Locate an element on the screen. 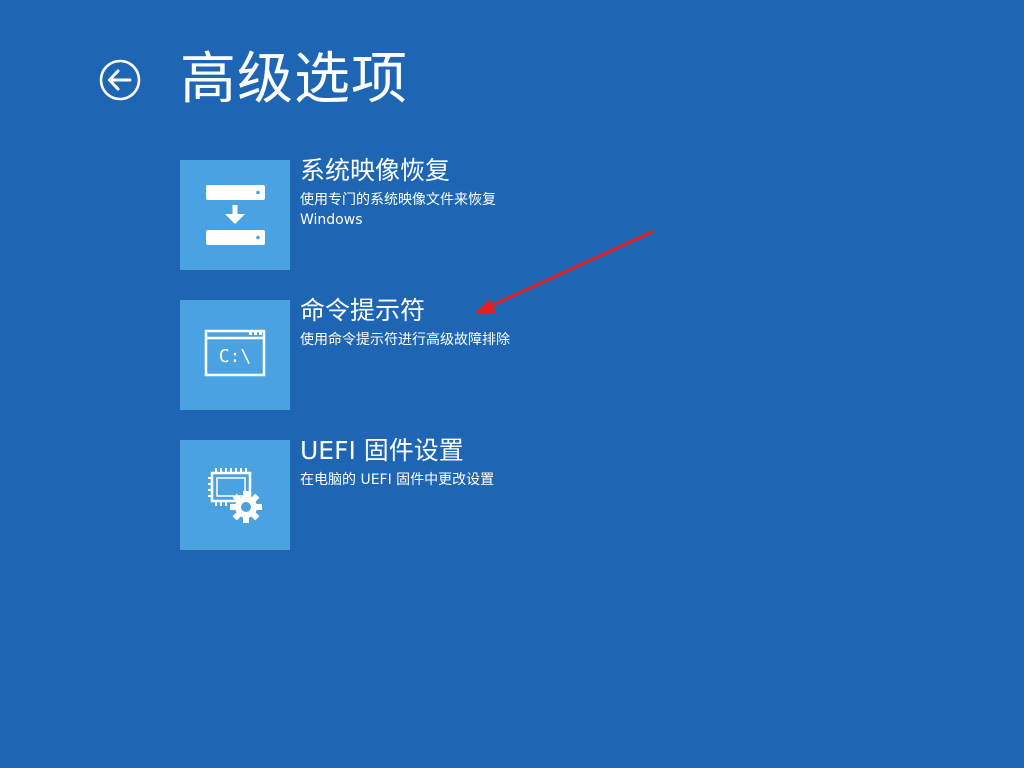  option-system-image-recovery: 系统映像恢复 使用专门的系统映像文件来恢复 Windows is located at coordinates (400, 213).